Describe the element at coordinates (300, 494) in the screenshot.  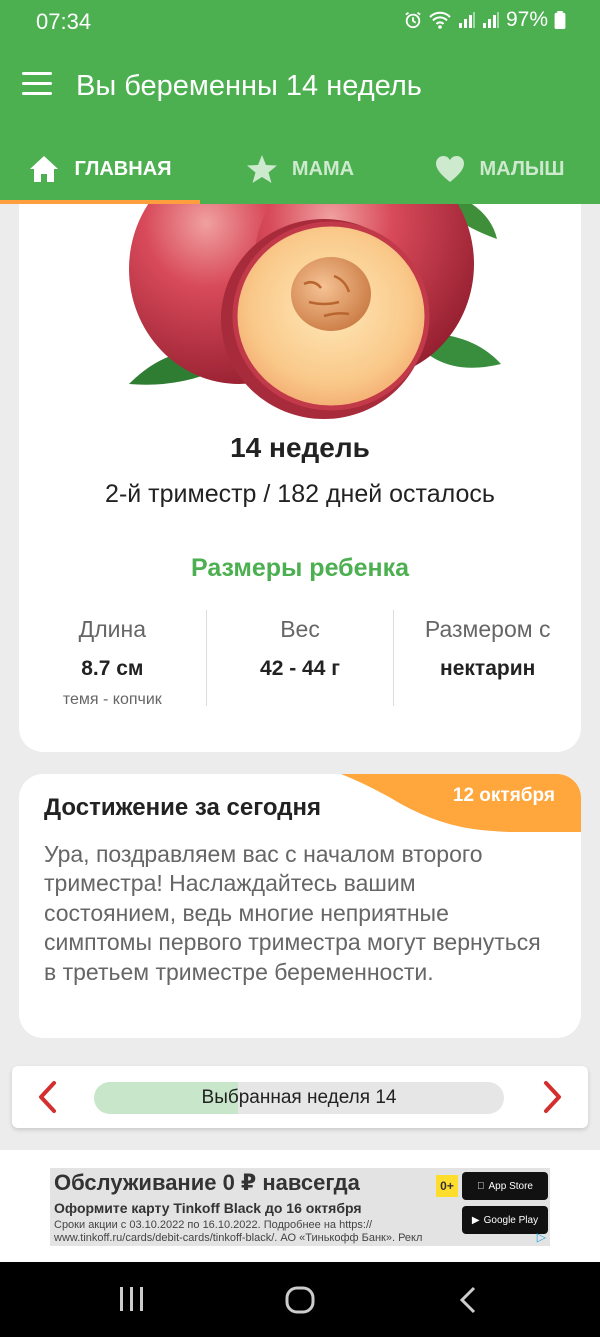
I see `trimester-info: 2-й триместр / 182 дней осталось` at that location.